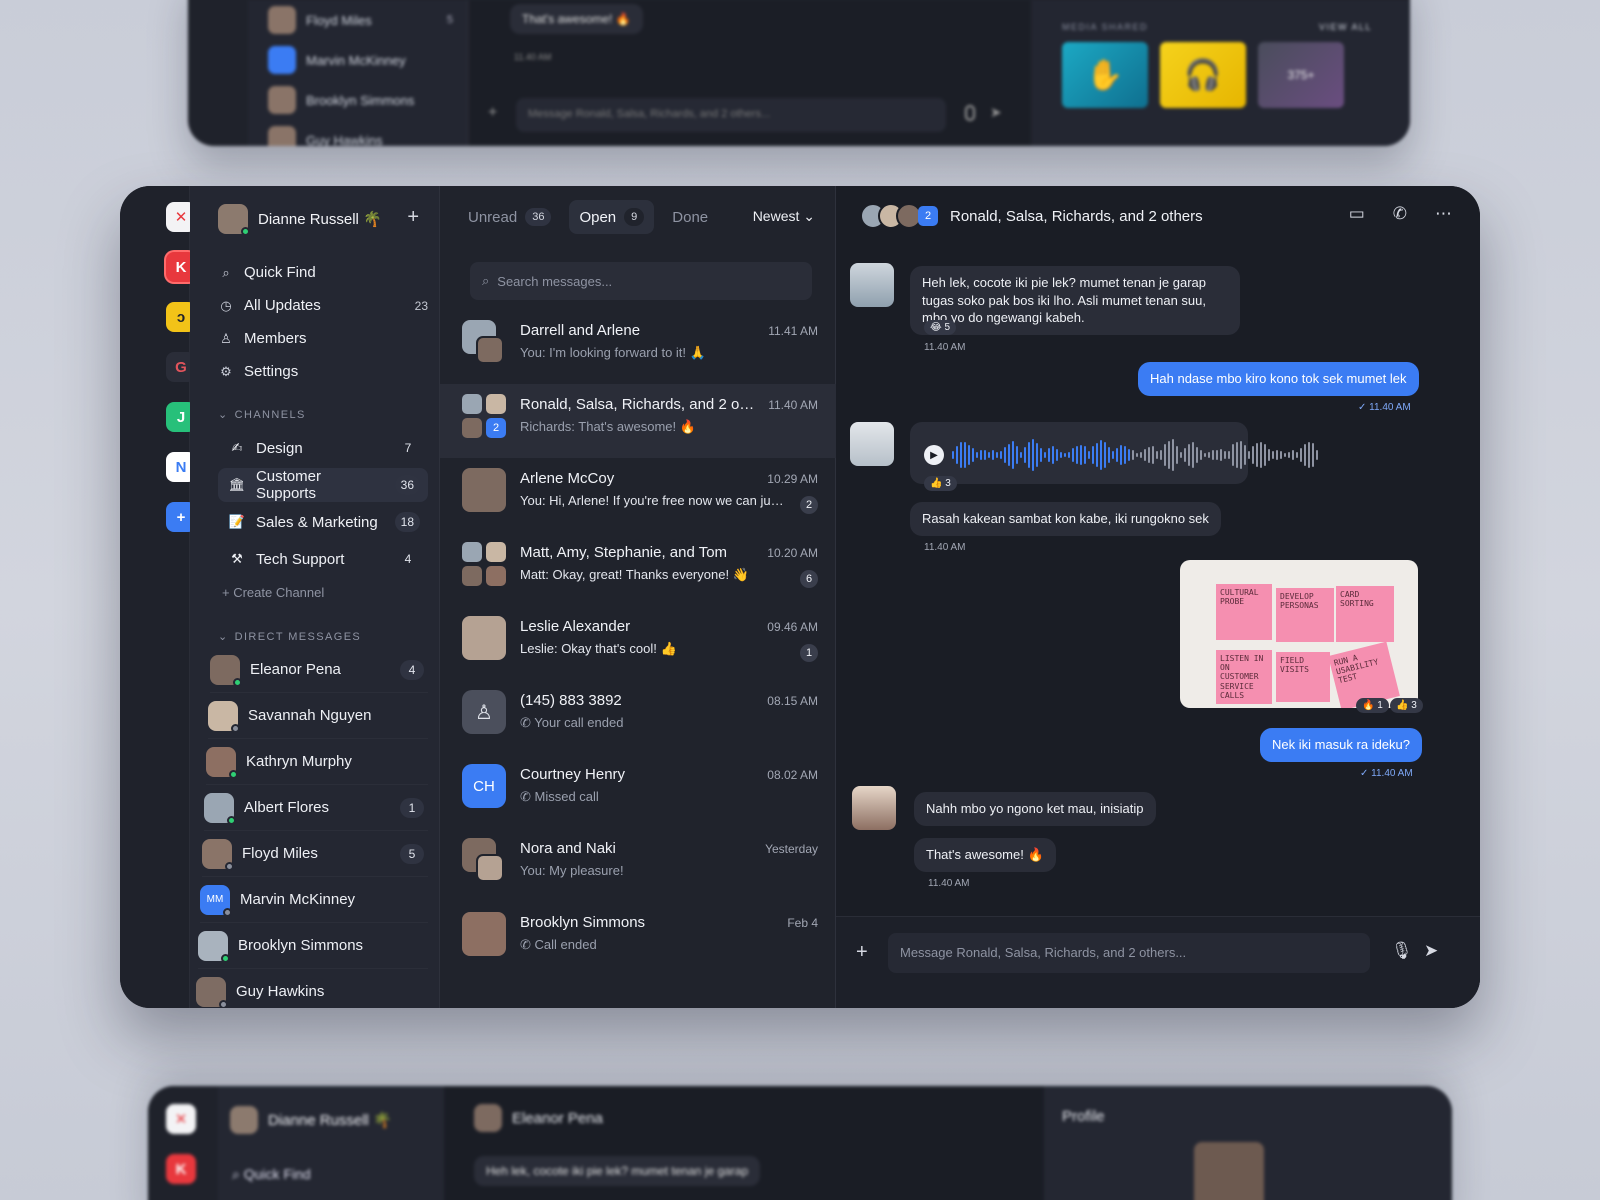  I want to click on play-icon: ▶, so click(934, 455).